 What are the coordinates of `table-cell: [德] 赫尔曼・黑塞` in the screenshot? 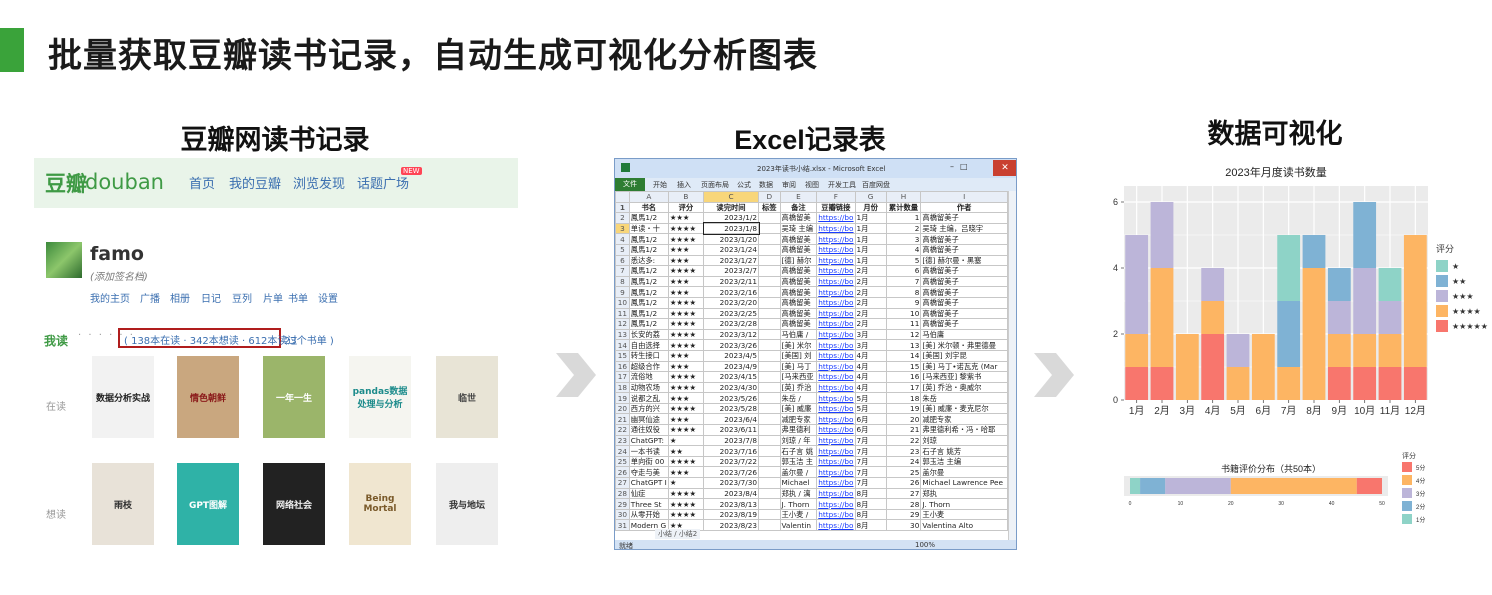 It's located at (964, 260).